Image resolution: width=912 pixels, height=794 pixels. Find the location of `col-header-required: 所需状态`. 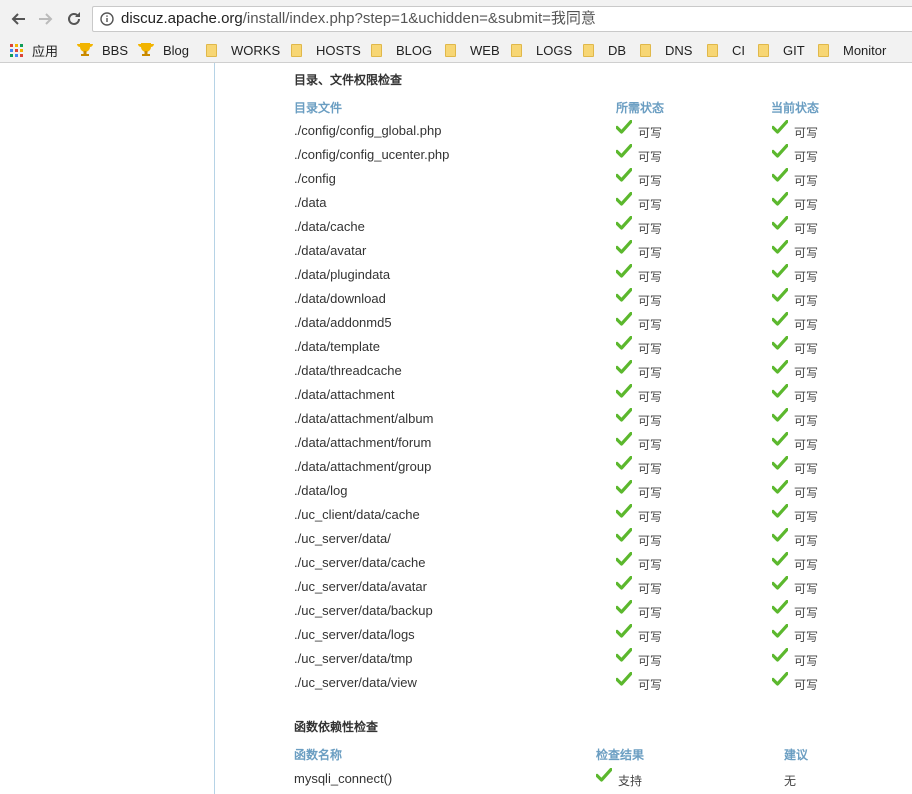

col-header-required: 所需状态 is located at coordinates (640, 108).